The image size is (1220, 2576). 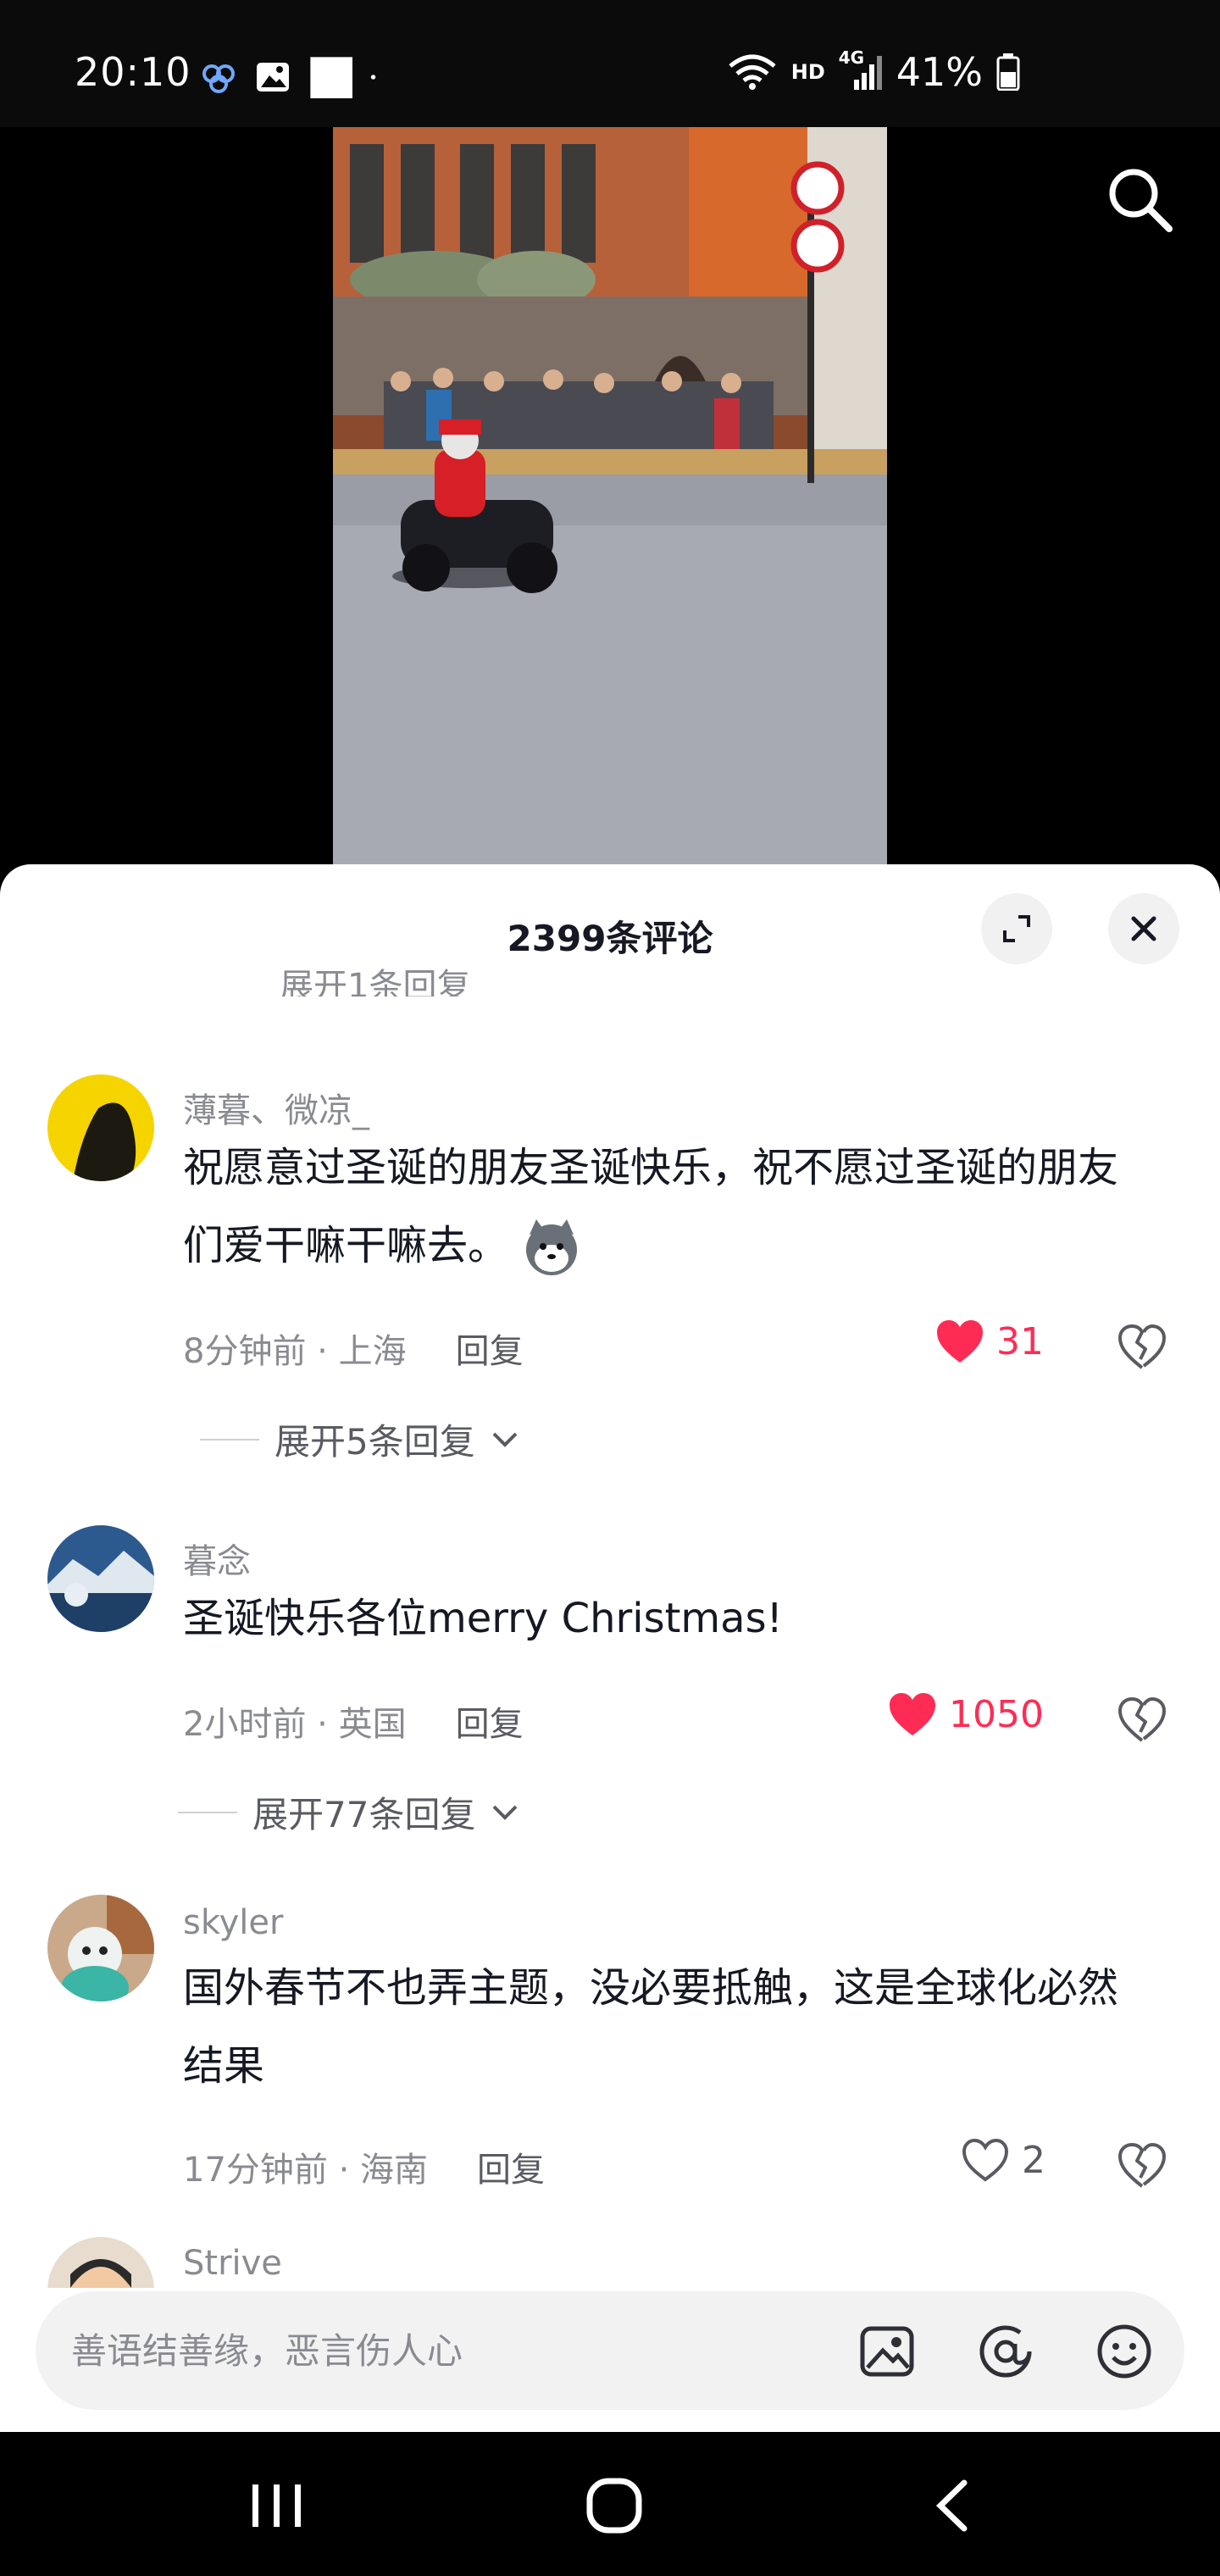 What do you see at coordinates (306, 2170) in the screenshot?
I see `comment-time-location: 17分钟前 · 海南` at bounding box center [306, 2170].